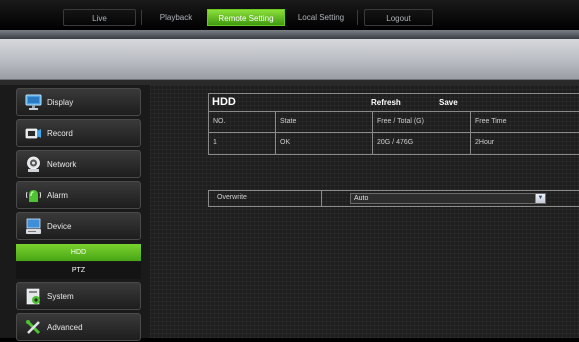  What do you see at coordinates (395, 142) in the screenshot?
I see `table-cell-free-total: 20G / 476G` at bounding box center [395, 142].